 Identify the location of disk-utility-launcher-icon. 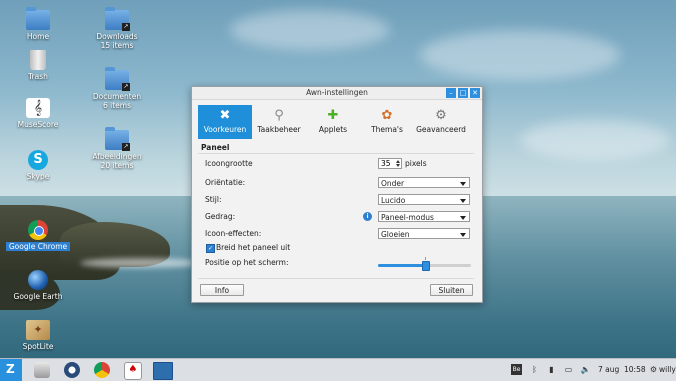
(42, 370).